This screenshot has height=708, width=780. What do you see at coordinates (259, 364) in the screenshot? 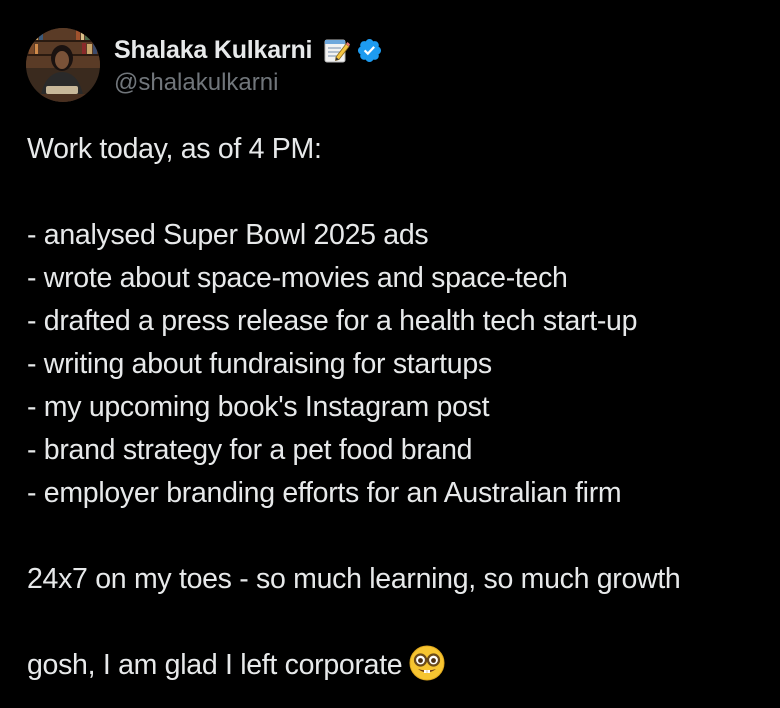
I see `list-item: - writing about fundraising for startups` at bounding box center [259, 364].